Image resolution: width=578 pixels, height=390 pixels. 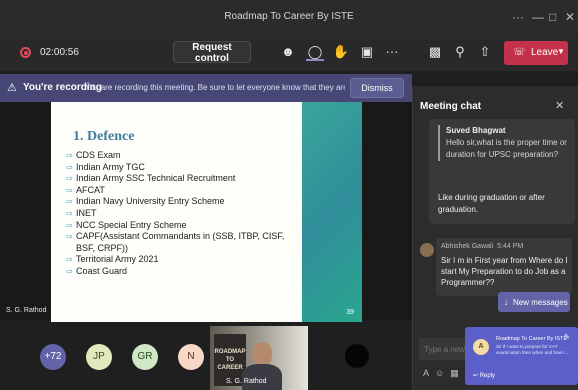 What do you see at coordinates (178, 156) in the screenshot?
I see `slide-bullet: CDS Exam` at bounding box center [178, 156].